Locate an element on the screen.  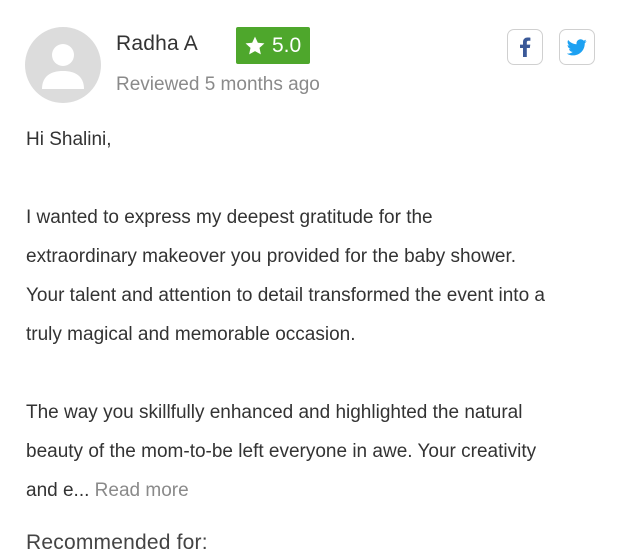
reviewer-name: Radha A is located at coordinates (157, 43).